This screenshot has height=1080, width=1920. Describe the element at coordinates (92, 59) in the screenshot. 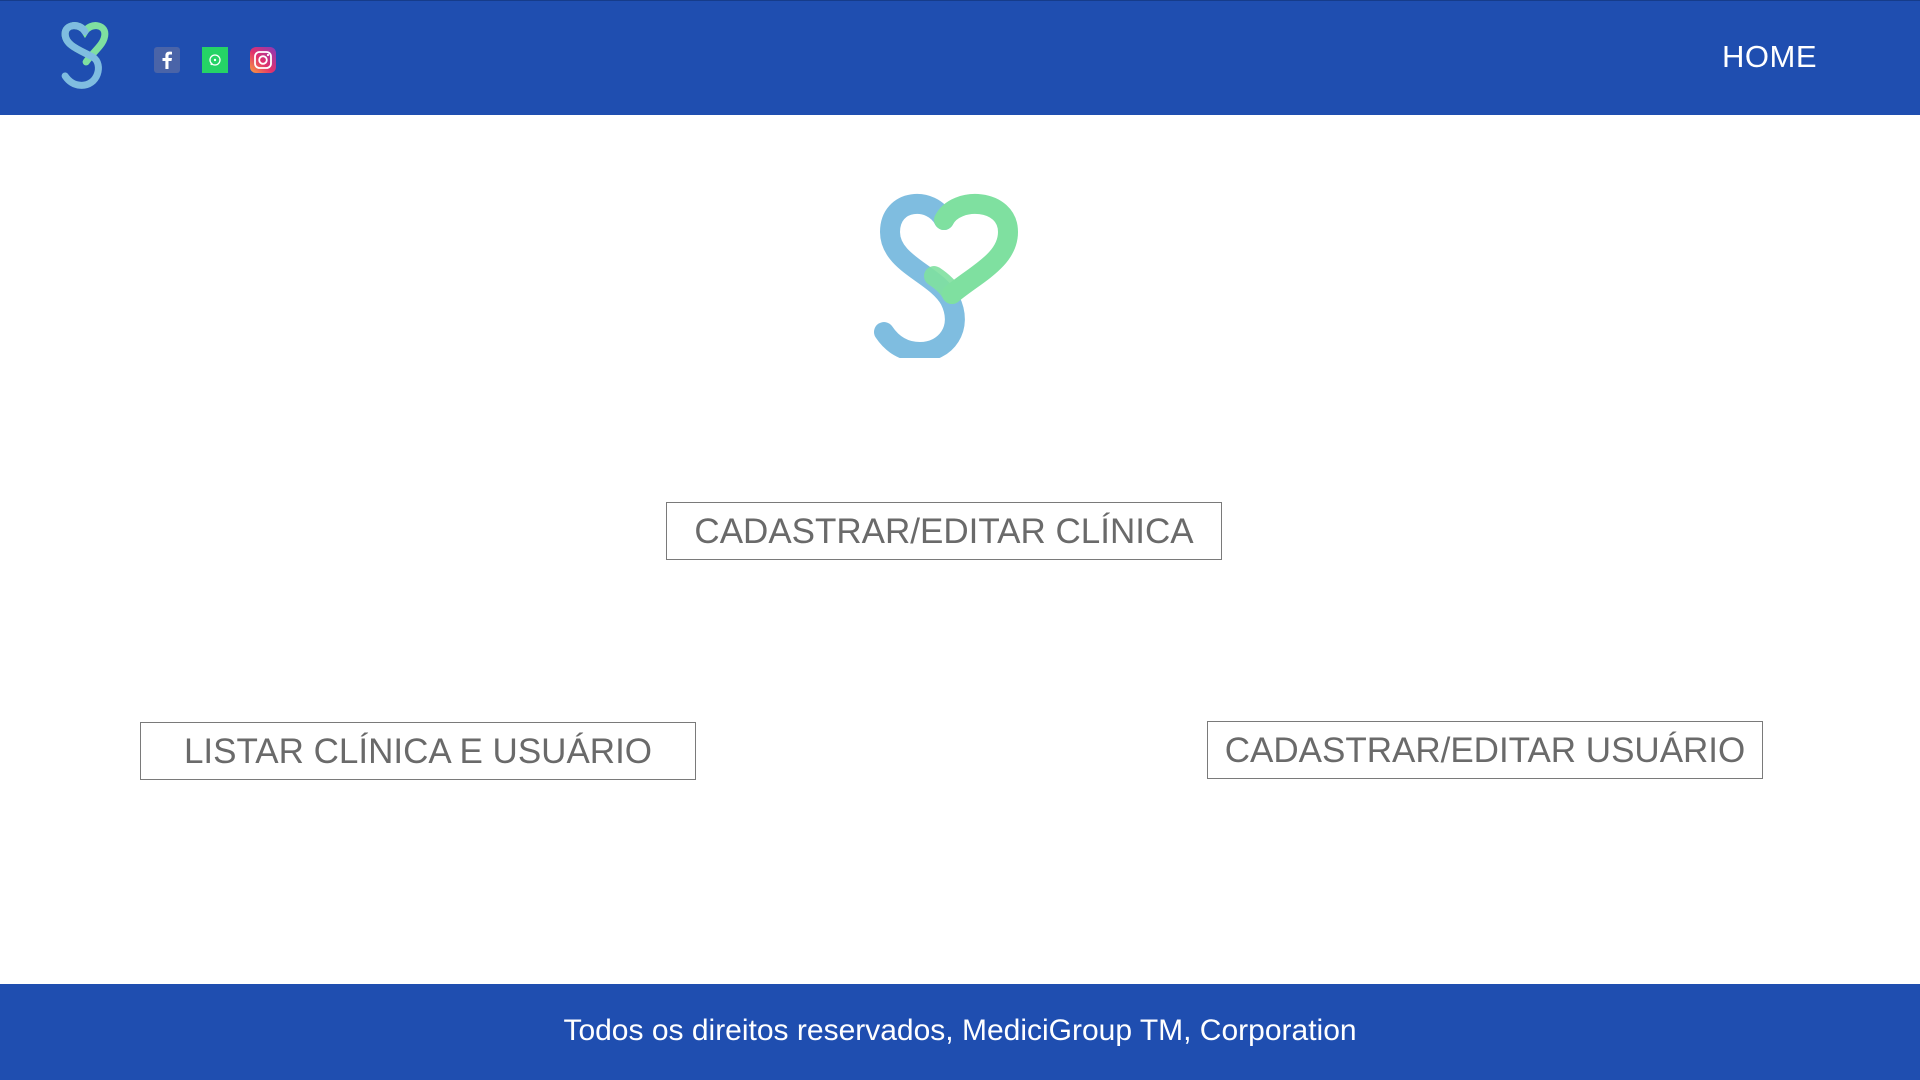

I see `brand-logo-icon` at that location.